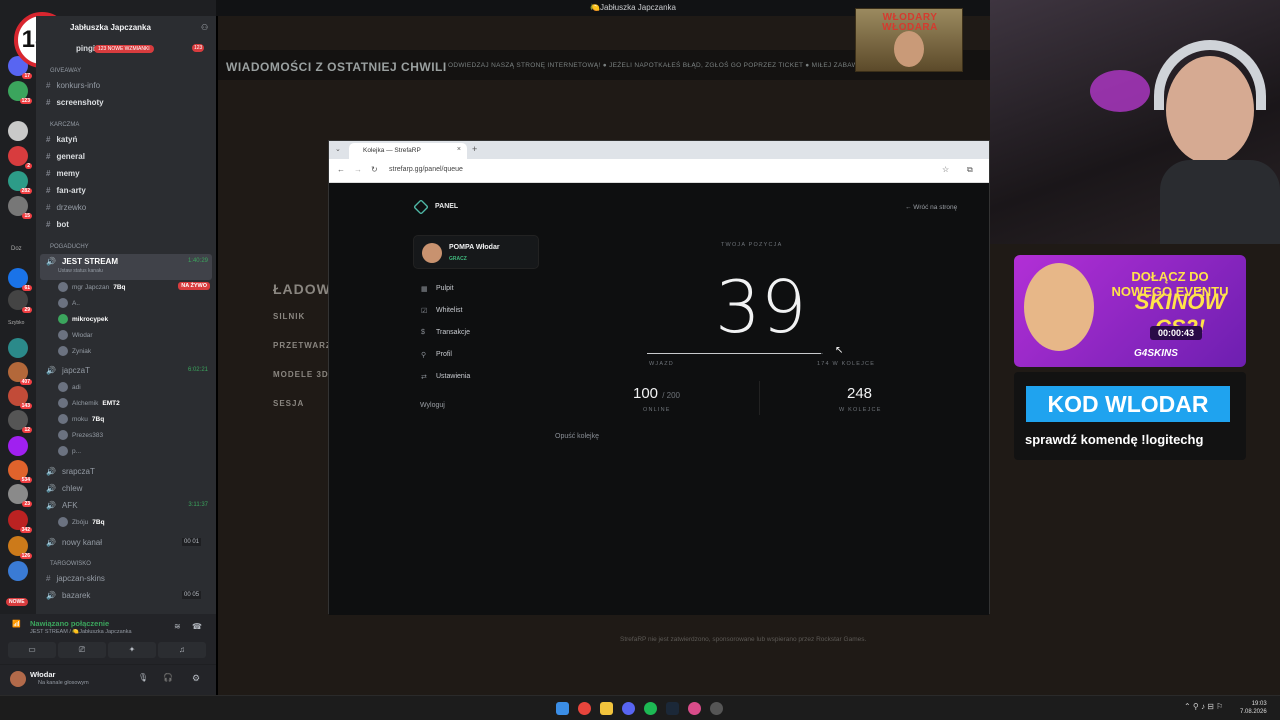 The width and height of the screenshot is (1280, 720). I want to click on online-count: 100 / 200, so click(656, 393).